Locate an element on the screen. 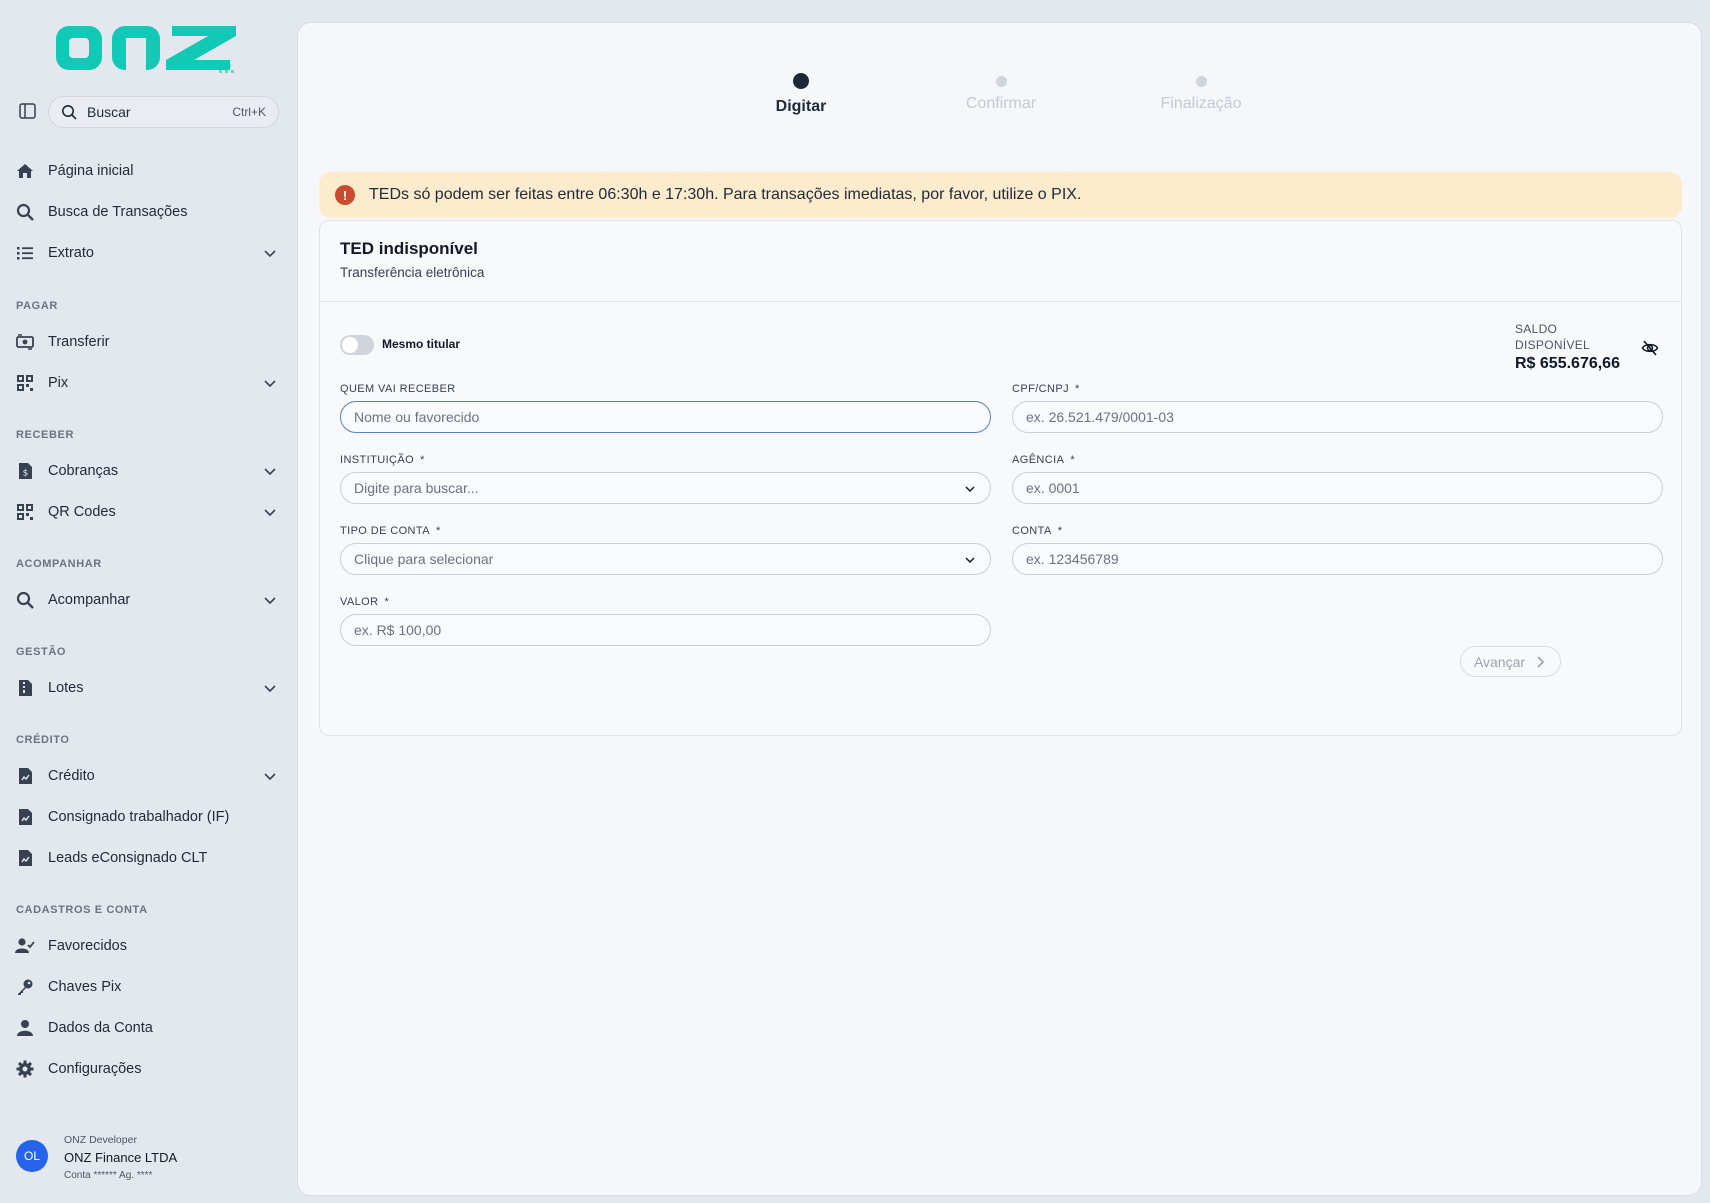  user-role: ONZ Developer is located at coordinates (100, 1140).